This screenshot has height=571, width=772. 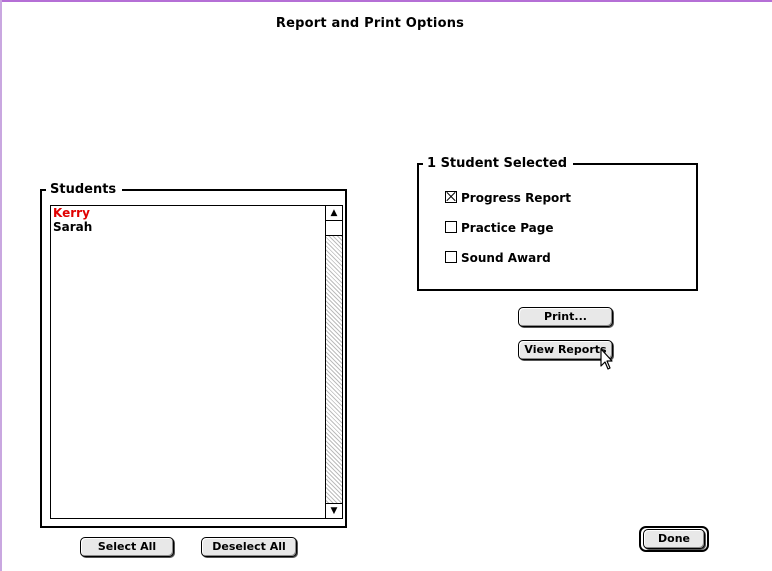 What do you see at coordinates (249, 547) in the screenshot?
I see `deselect-all-button: Deselect All` at bounding box center [249, 547].